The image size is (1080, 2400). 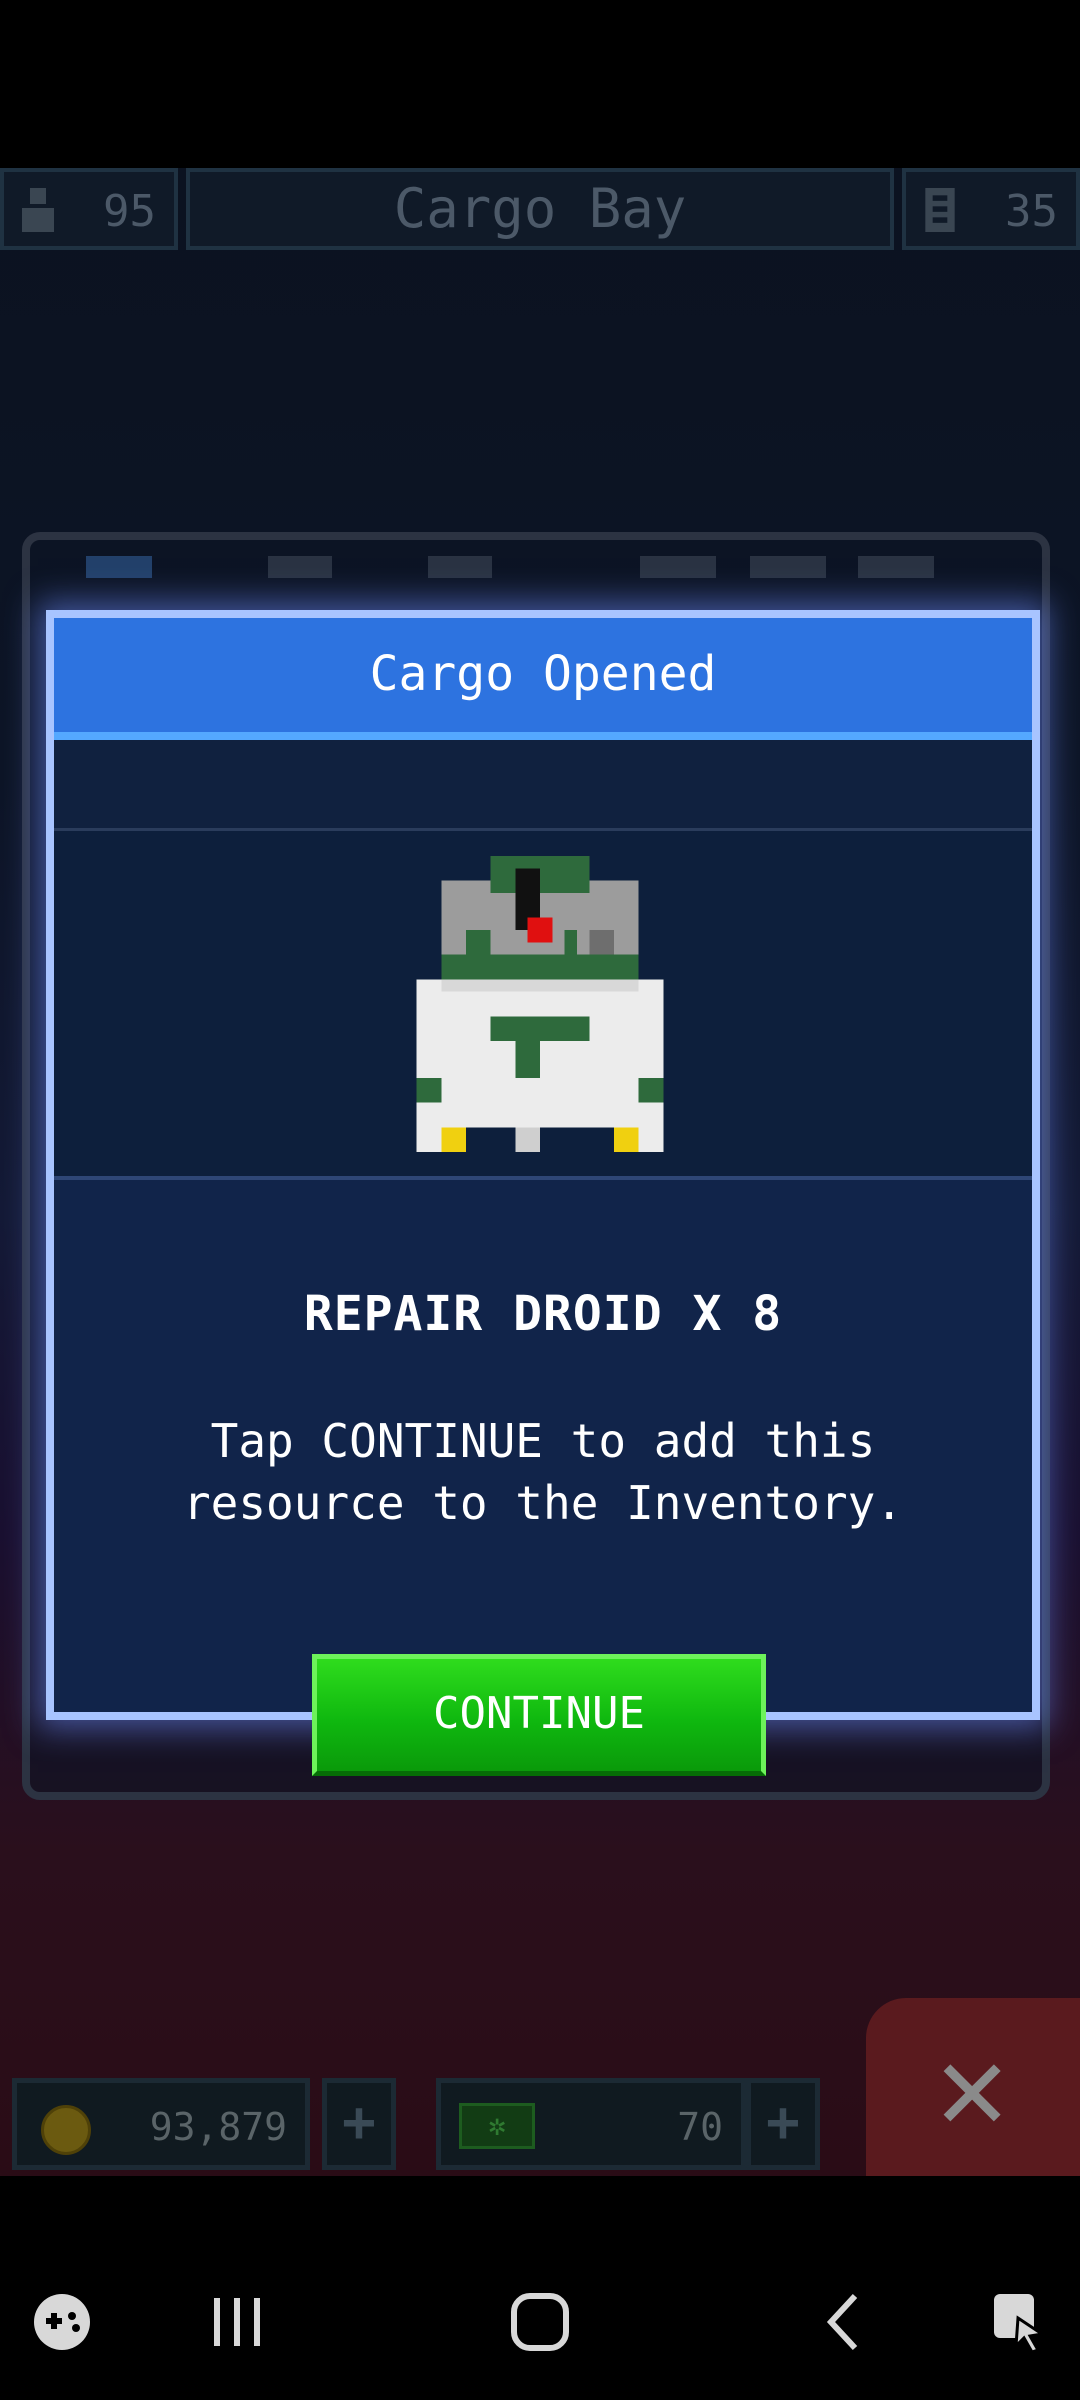 I want to click on door-icon, so click(x=940, y=210).